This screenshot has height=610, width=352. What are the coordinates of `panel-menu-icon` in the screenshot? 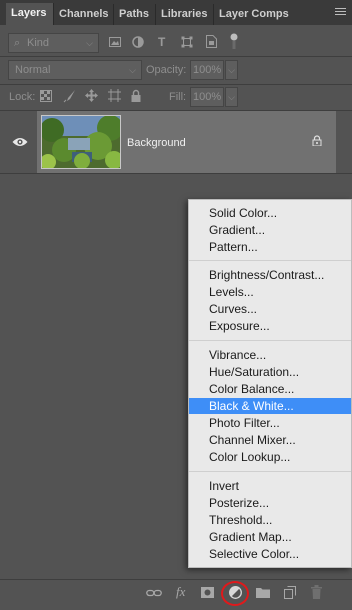 It's located at (340, 12).